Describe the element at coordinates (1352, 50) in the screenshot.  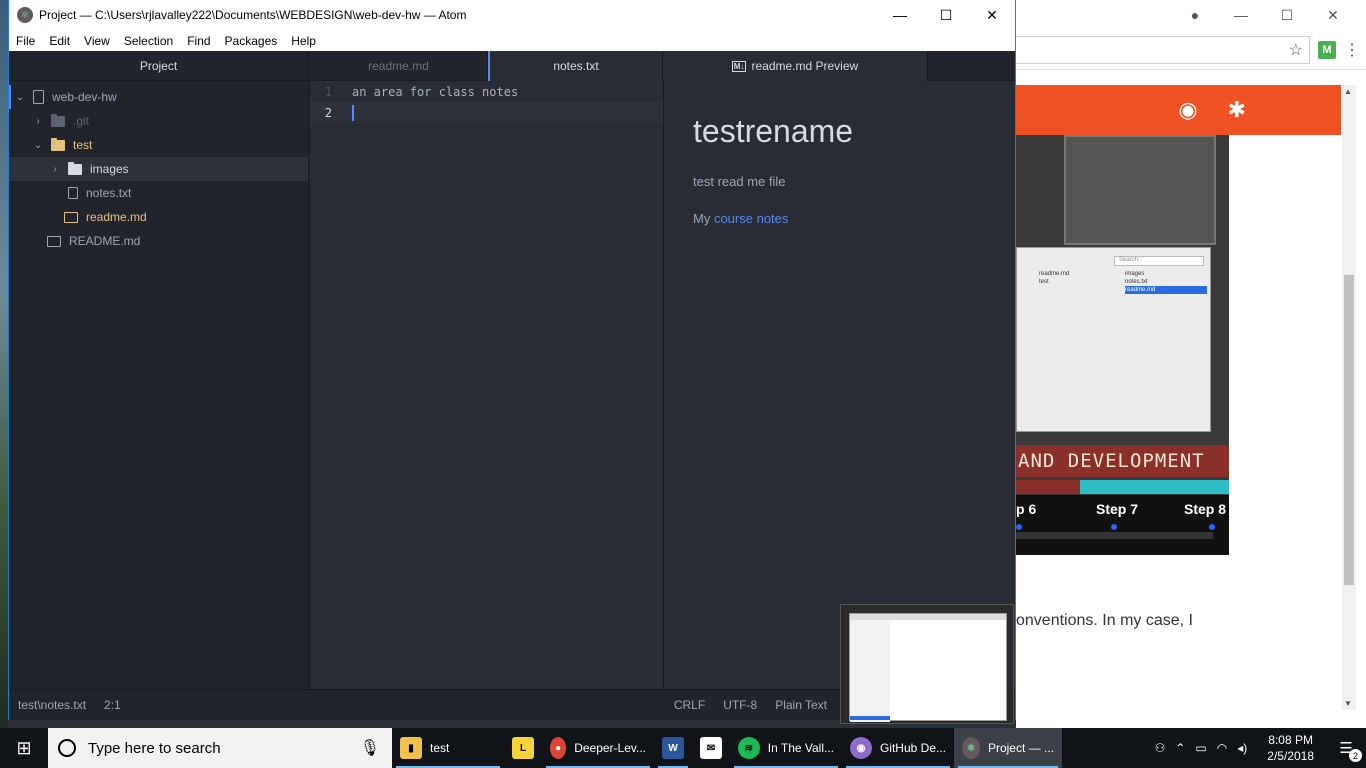
I see `chrome-menu-icon: ⋮` at that location.